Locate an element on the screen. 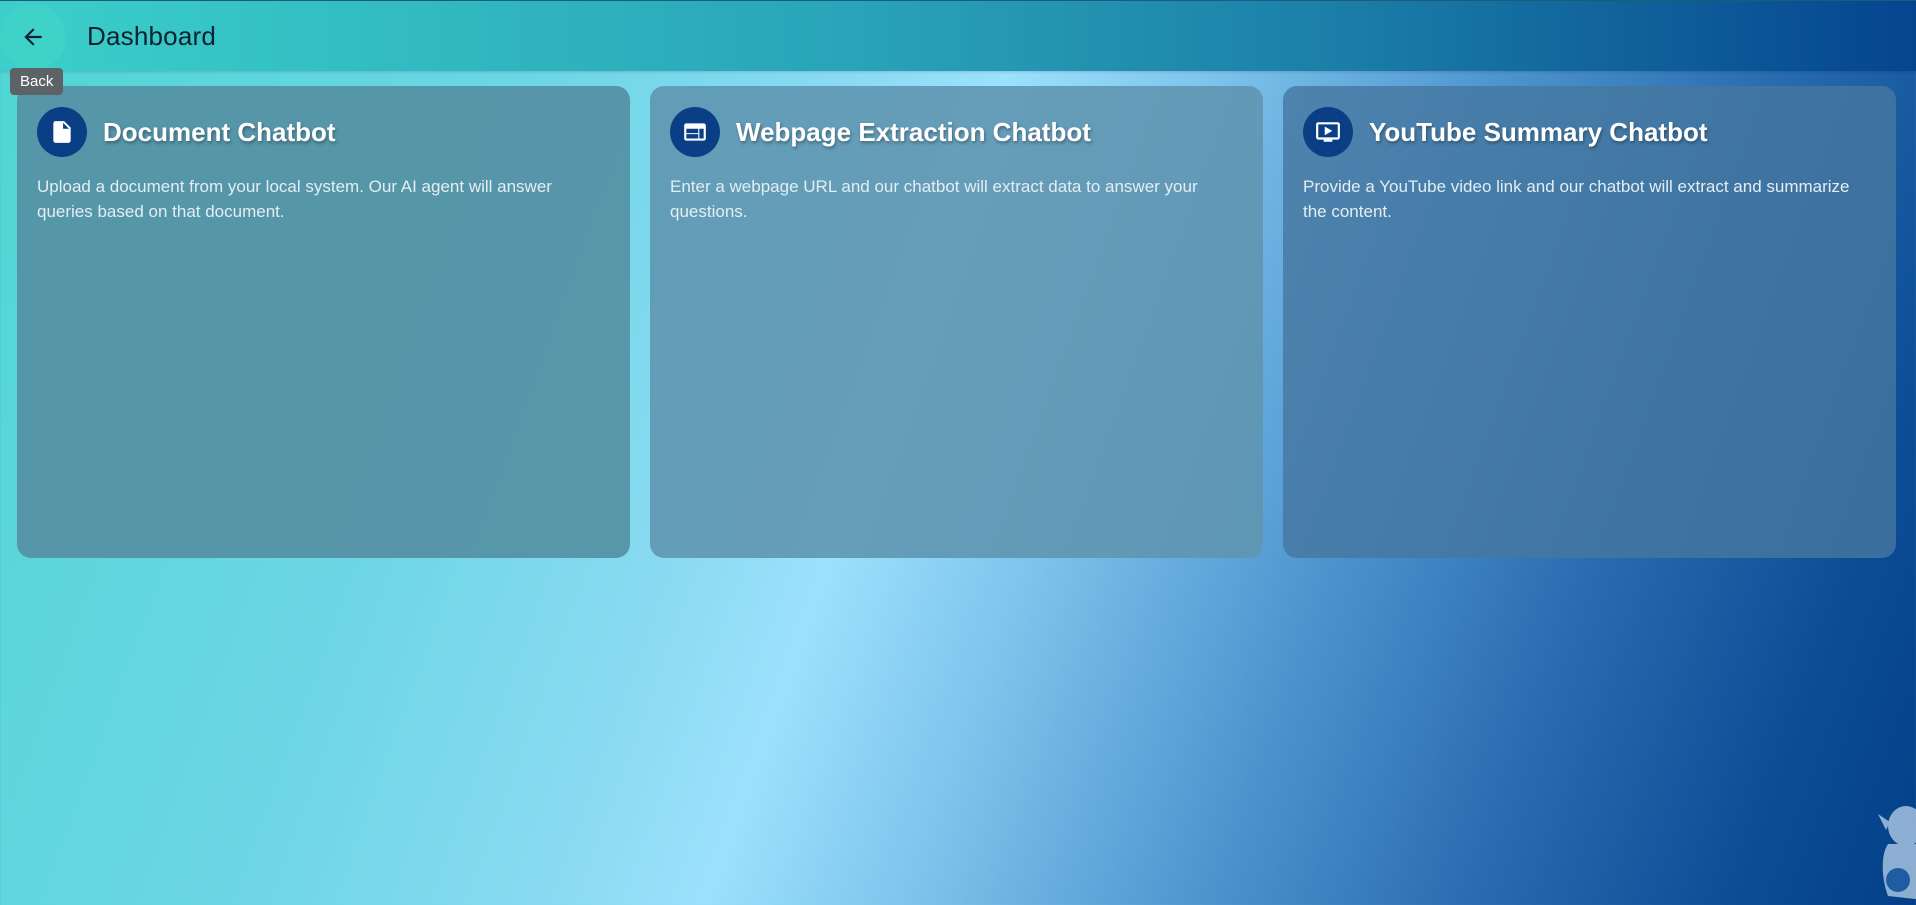 This screenshot has width=1916, height=905. app-bar: Dashboard is located at coordinates (958, 35).